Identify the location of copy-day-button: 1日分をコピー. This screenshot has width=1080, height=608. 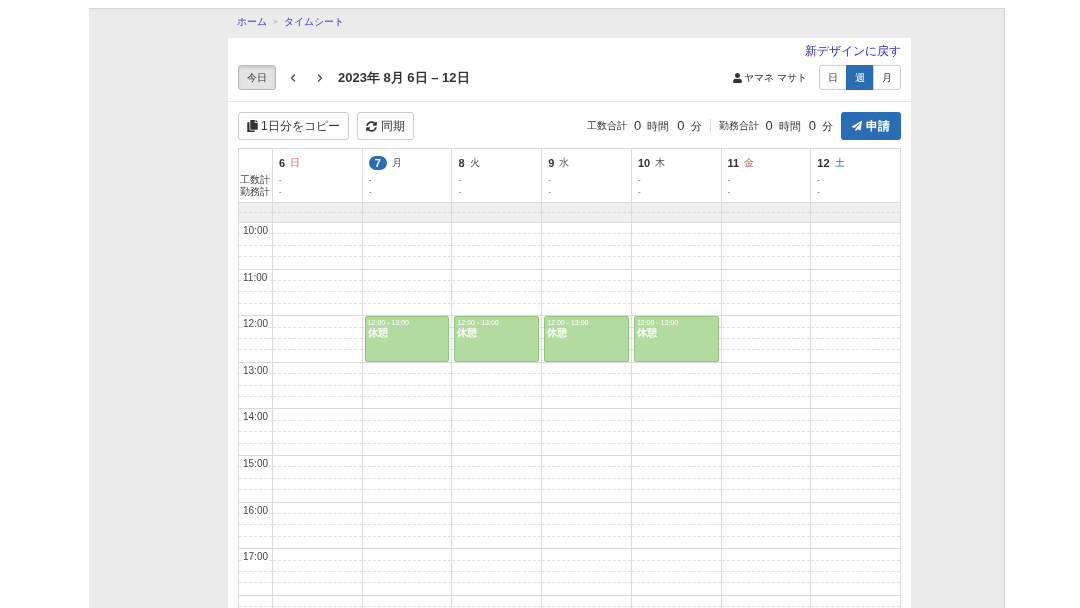
(293, 126).